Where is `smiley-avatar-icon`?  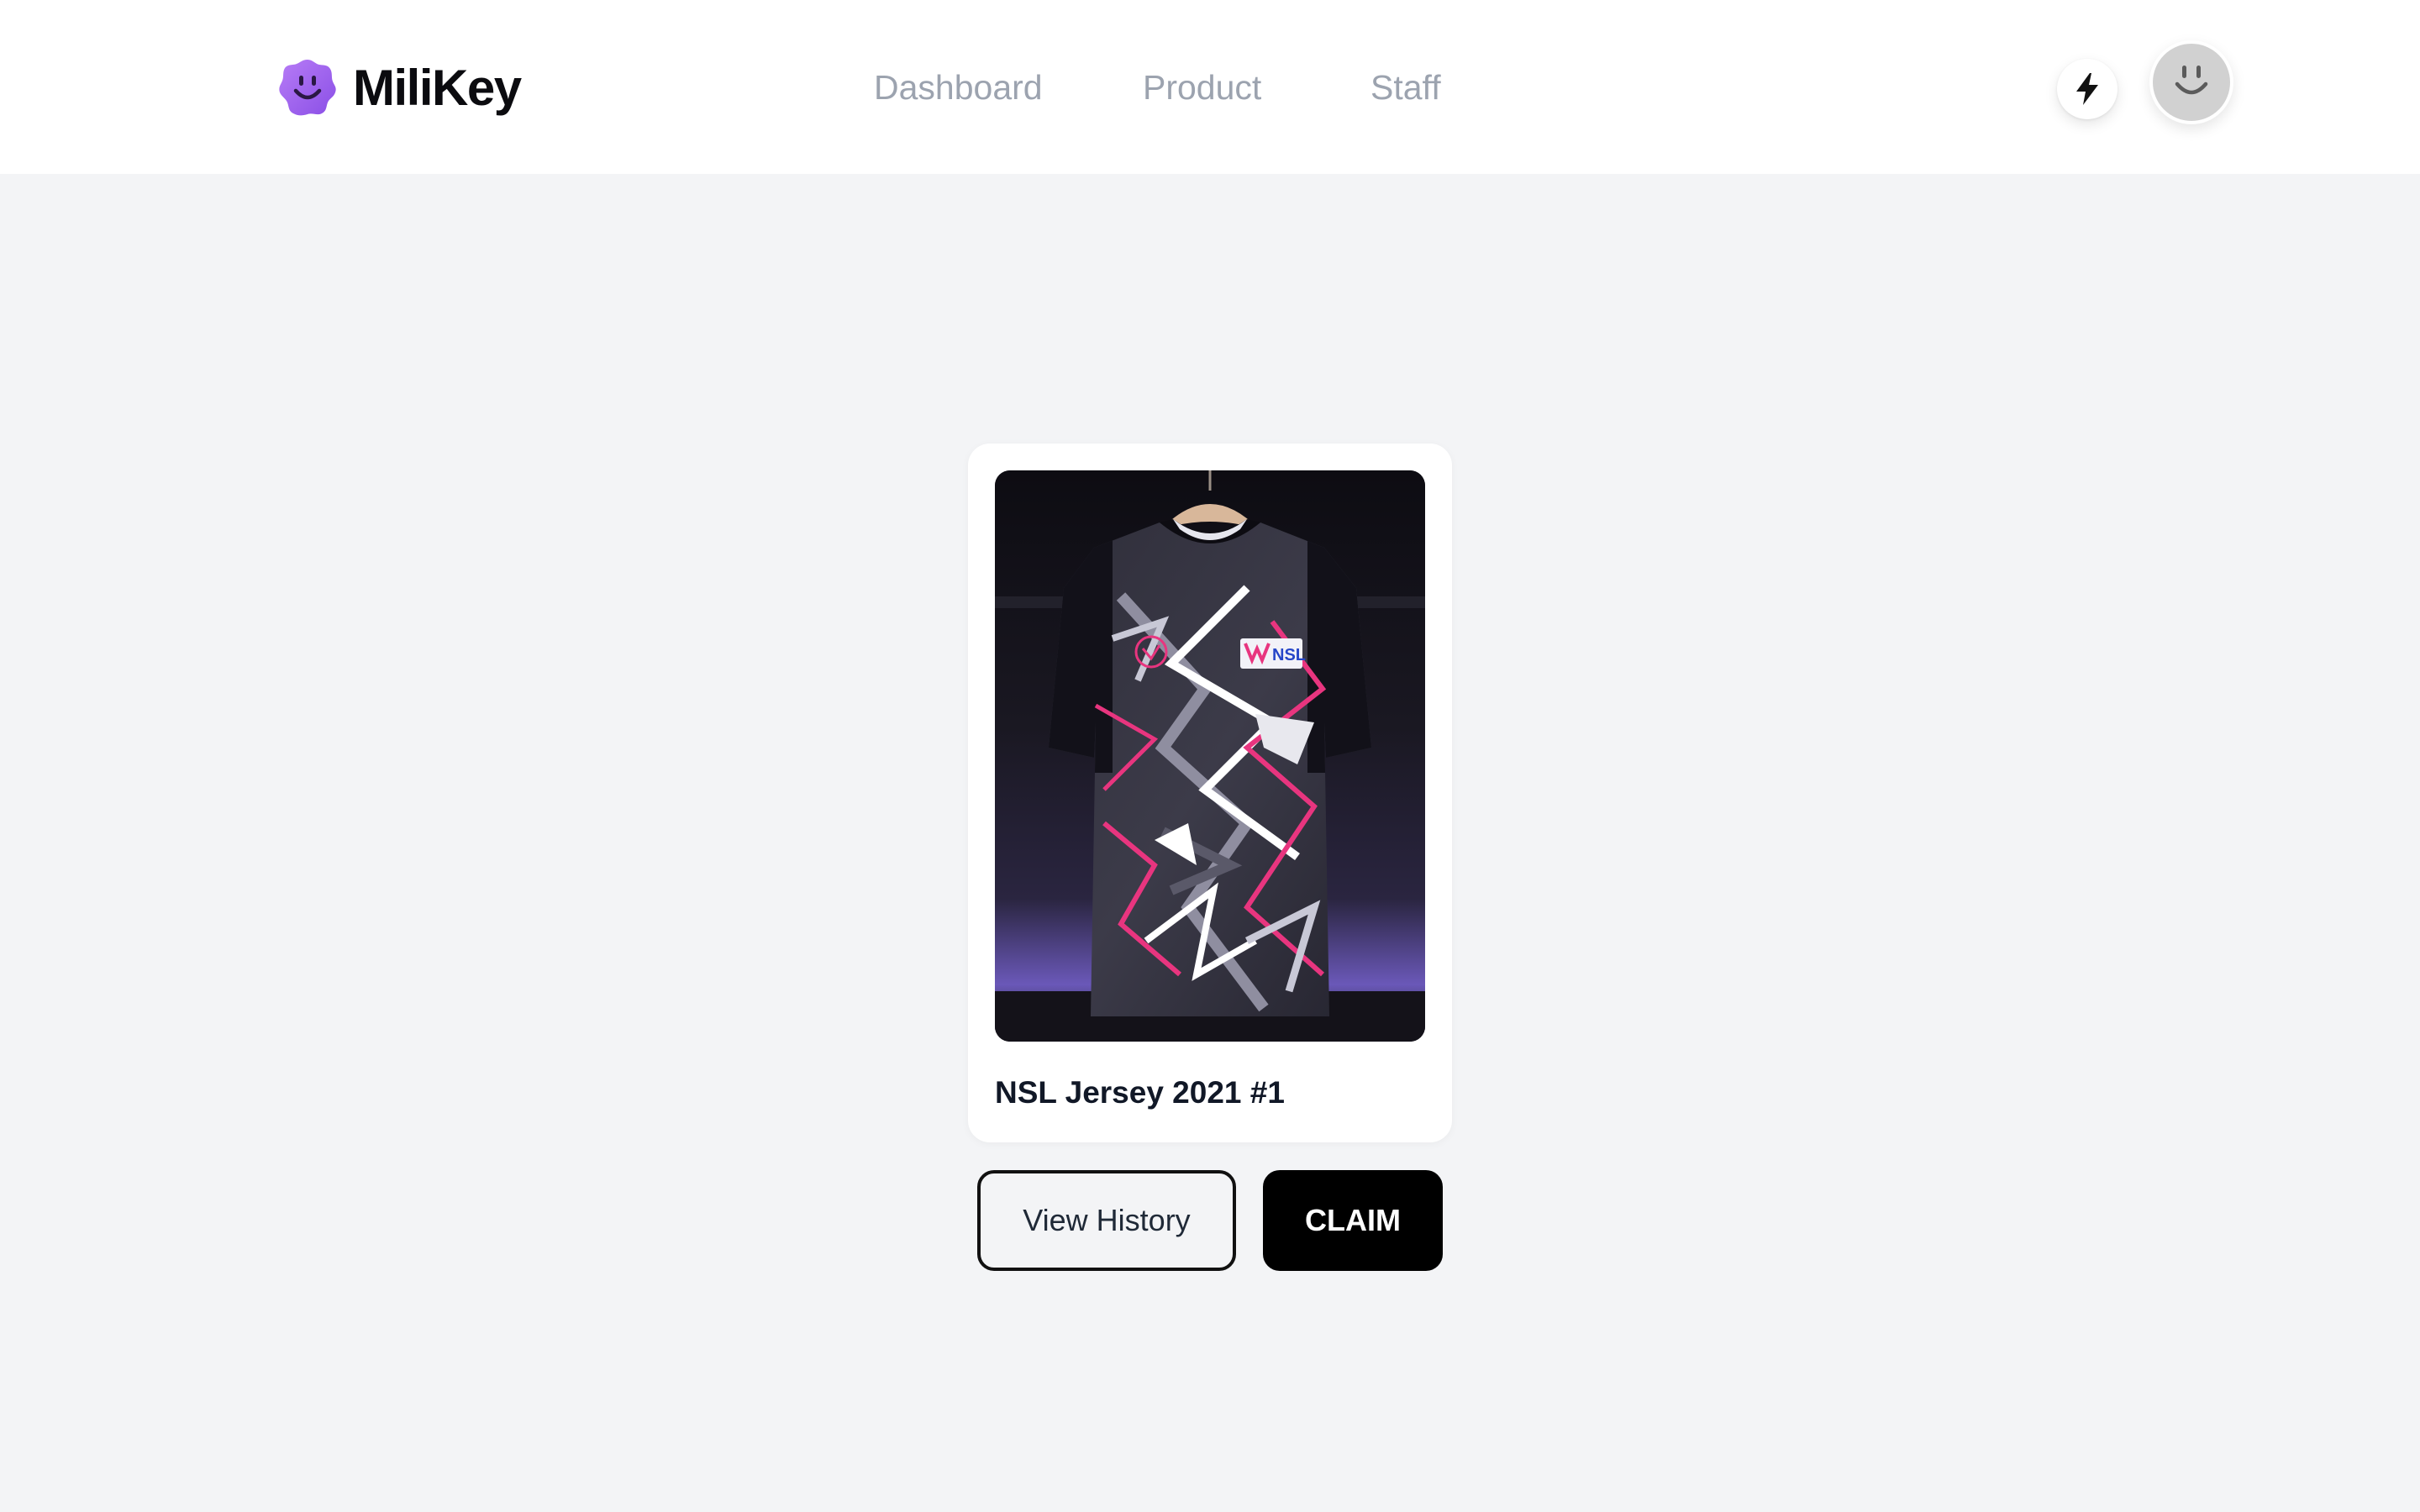
smiley-avatar-icon is located at coordinates (2191, 80).